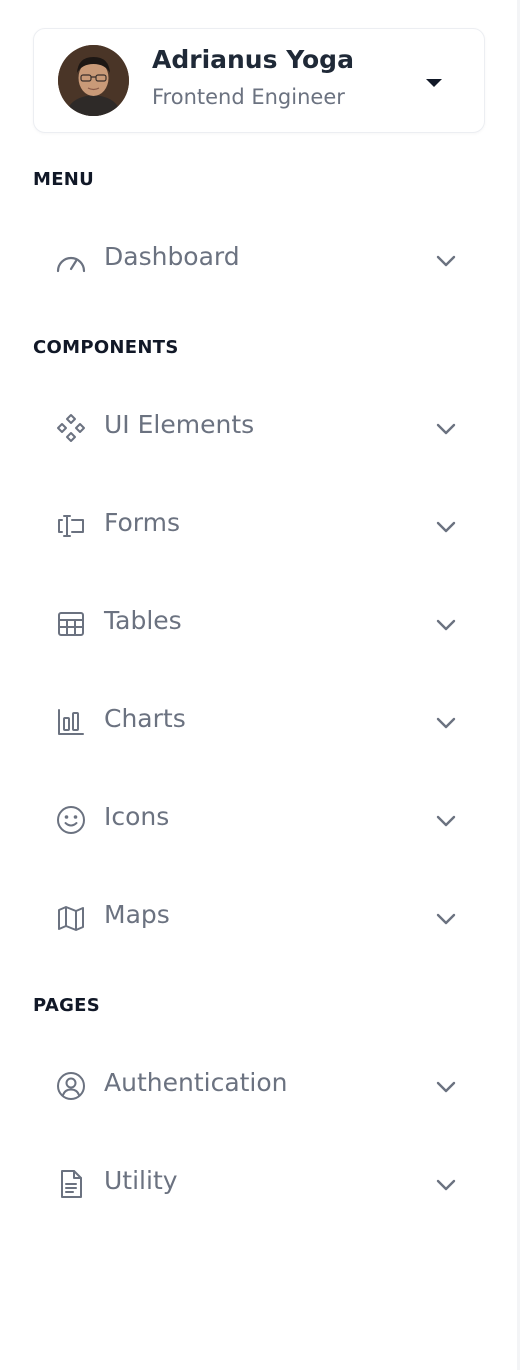 The height and width of the screenshot is (1370, 520). I want to click on document-icon, so click(71, 1184).